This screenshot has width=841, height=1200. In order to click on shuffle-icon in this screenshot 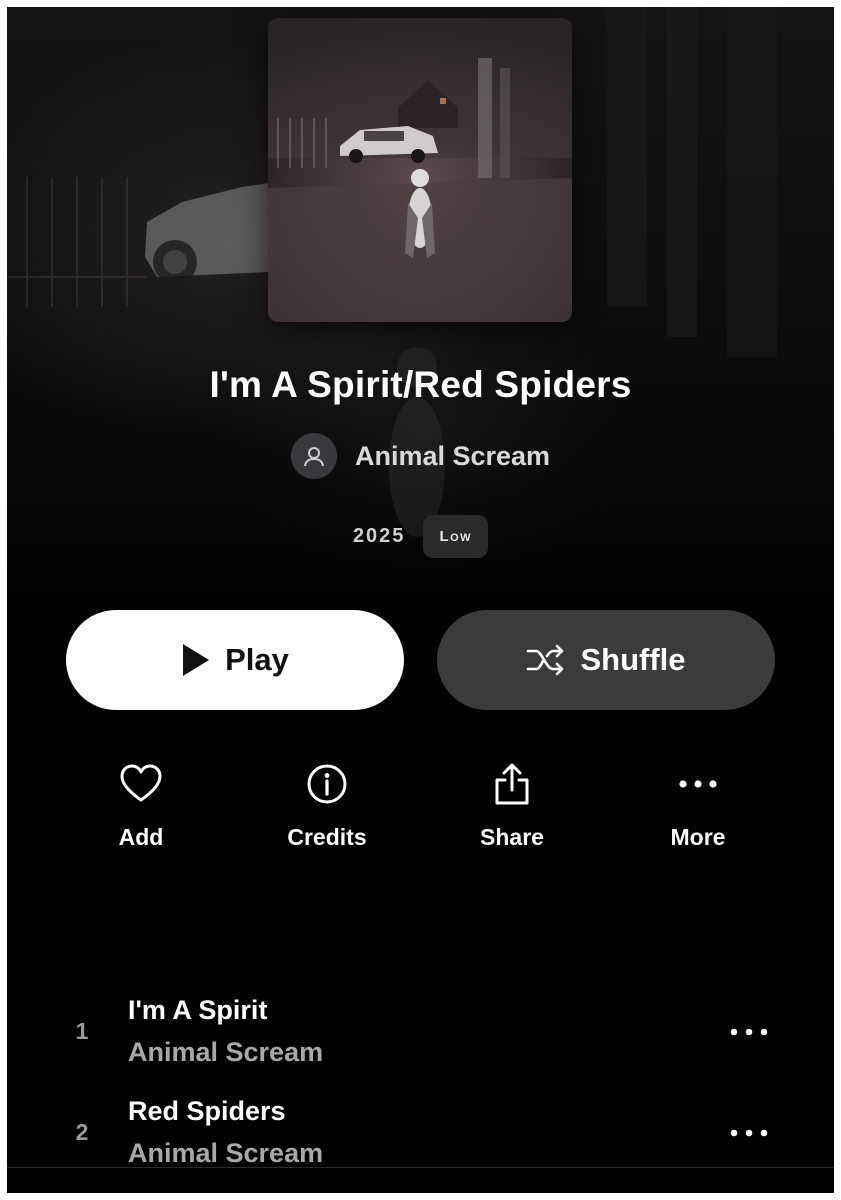, I will do `click(546, 660)`.